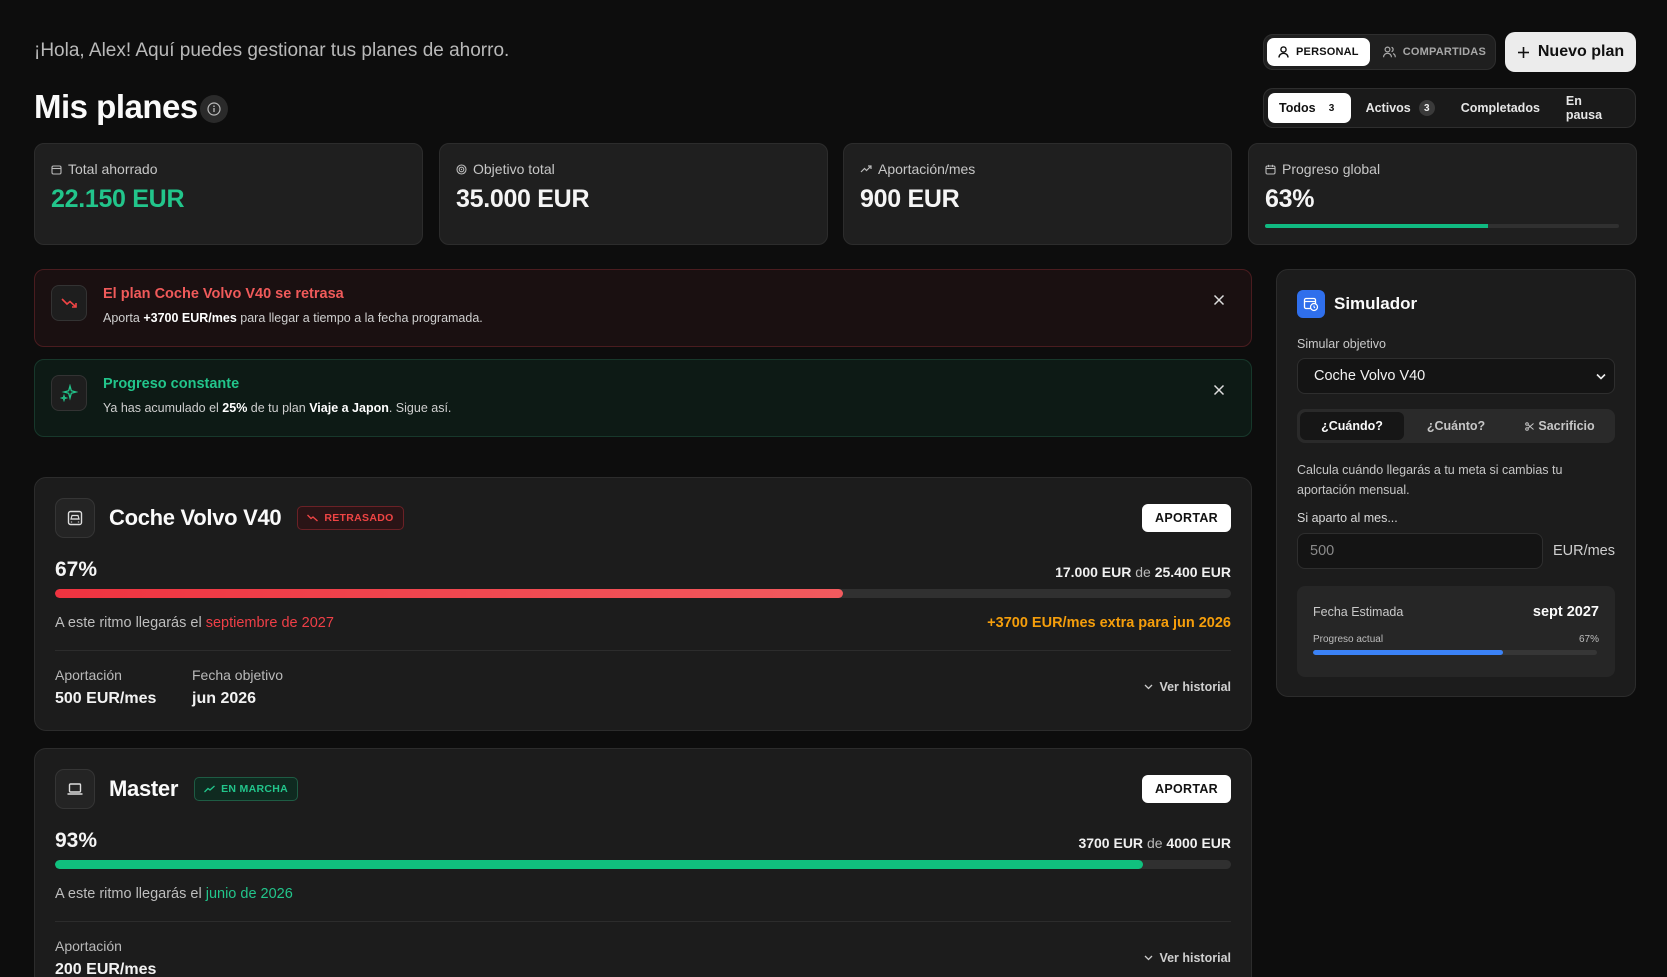  I want to click on tab-todos: Todos 3, so click(1309, 108).